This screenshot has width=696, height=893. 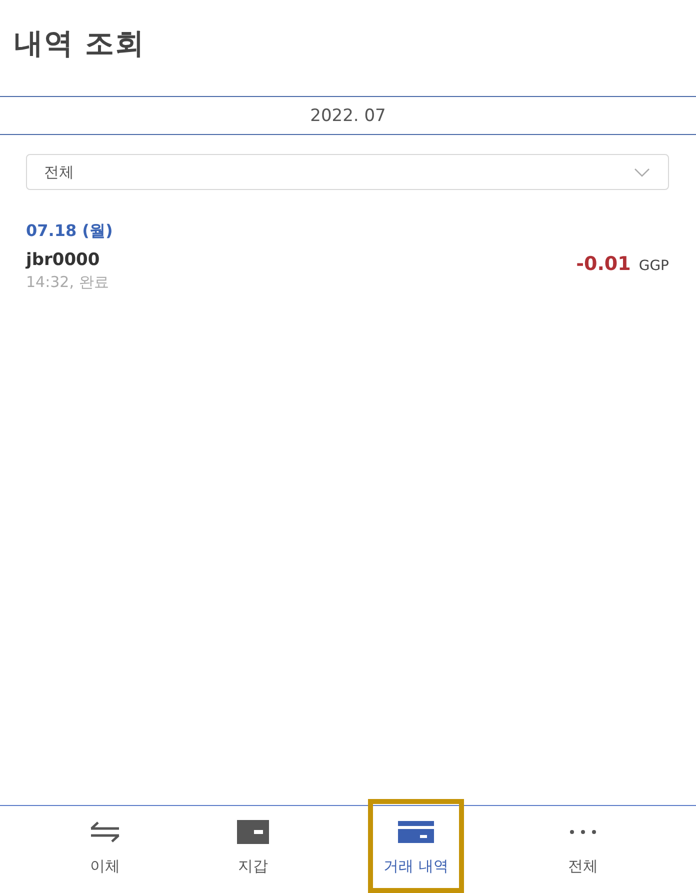 What do you see at coordinates (69, 231) in the screenshot?
I see `date-heading: 07.18 (월)` at bounding box center [69, 231].